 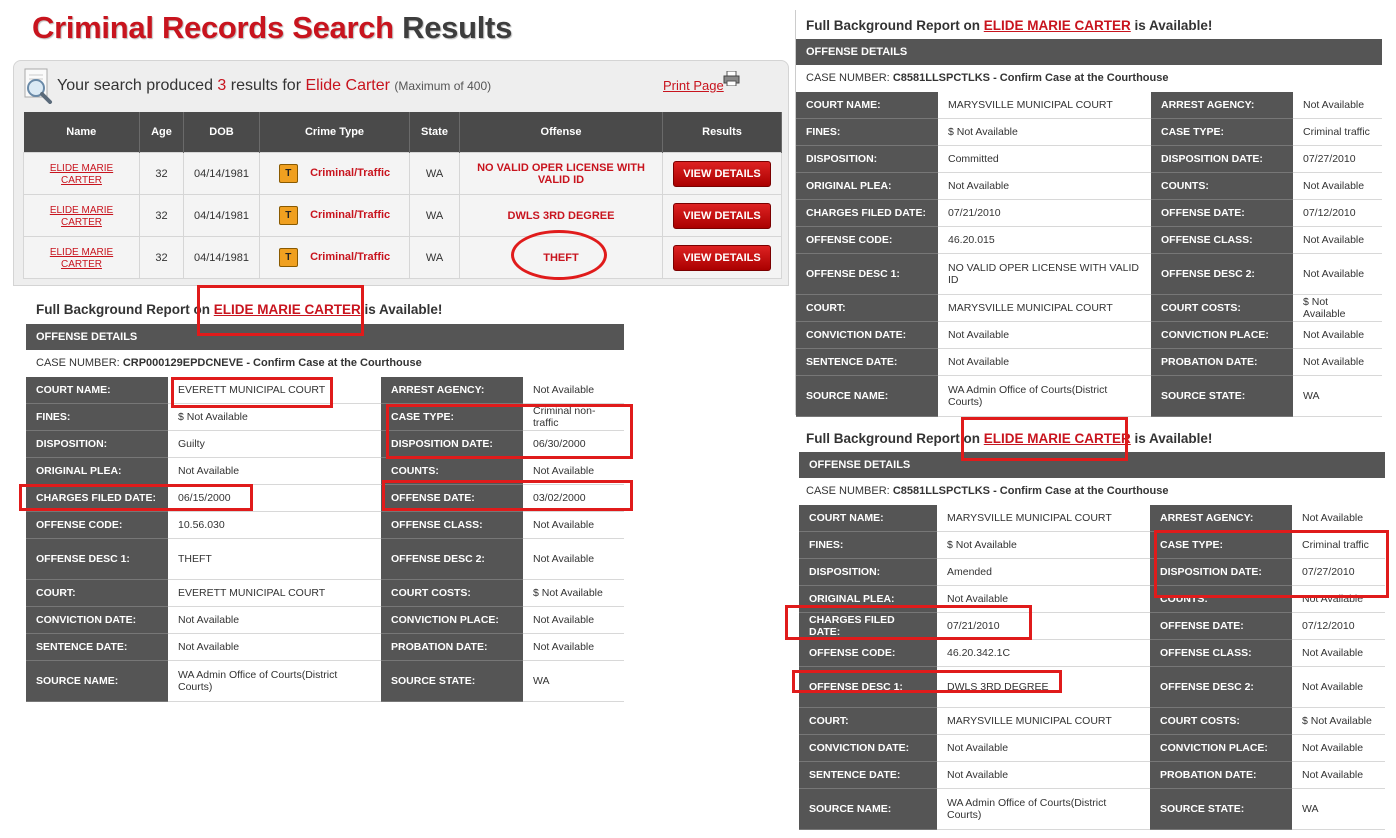 I want to click on age-cell: 32, so click(x=161, y=215).